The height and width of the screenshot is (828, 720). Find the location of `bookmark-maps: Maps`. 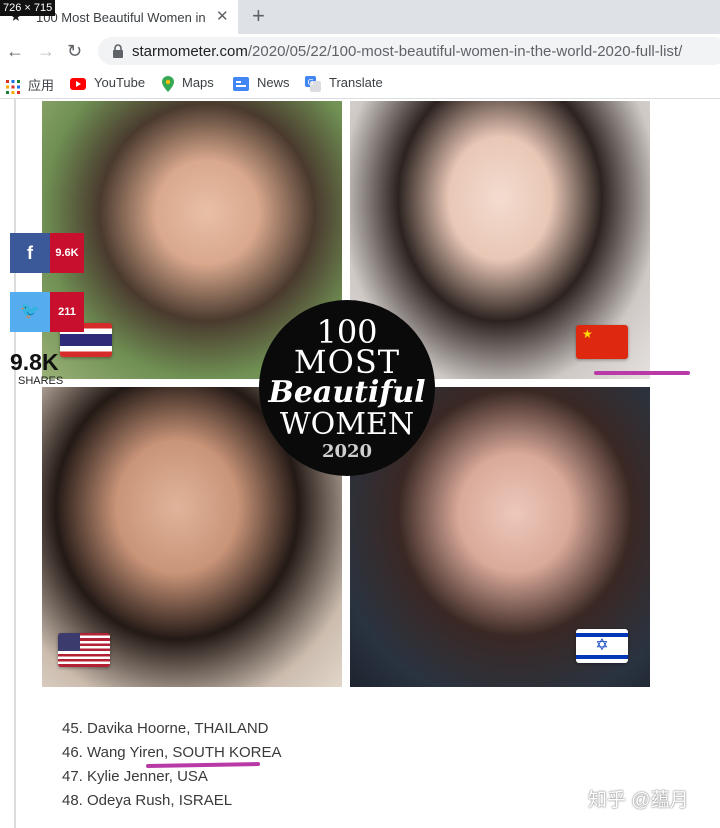

bookmark-maps: Maps is located at coordinates (188, 83).